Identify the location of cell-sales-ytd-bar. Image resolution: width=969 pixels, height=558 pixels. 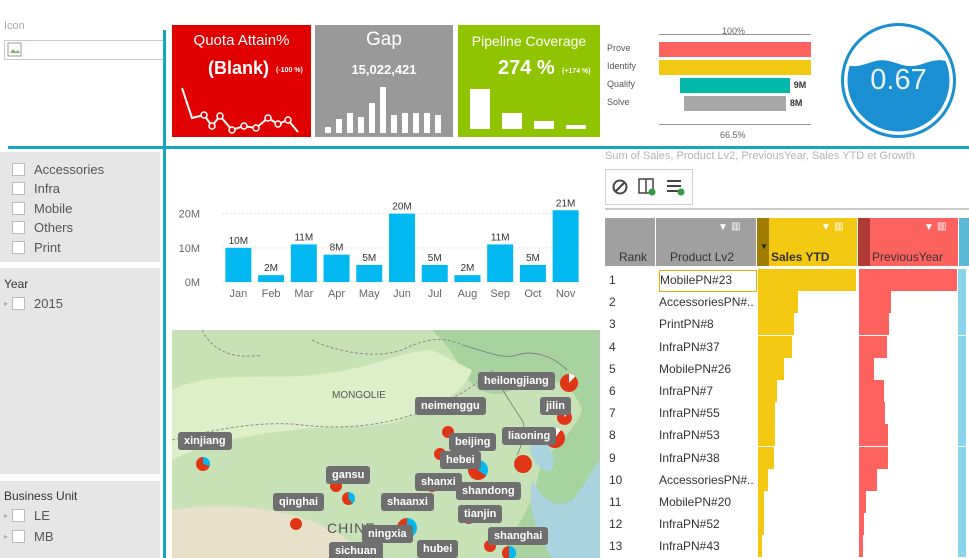
(760, 546).